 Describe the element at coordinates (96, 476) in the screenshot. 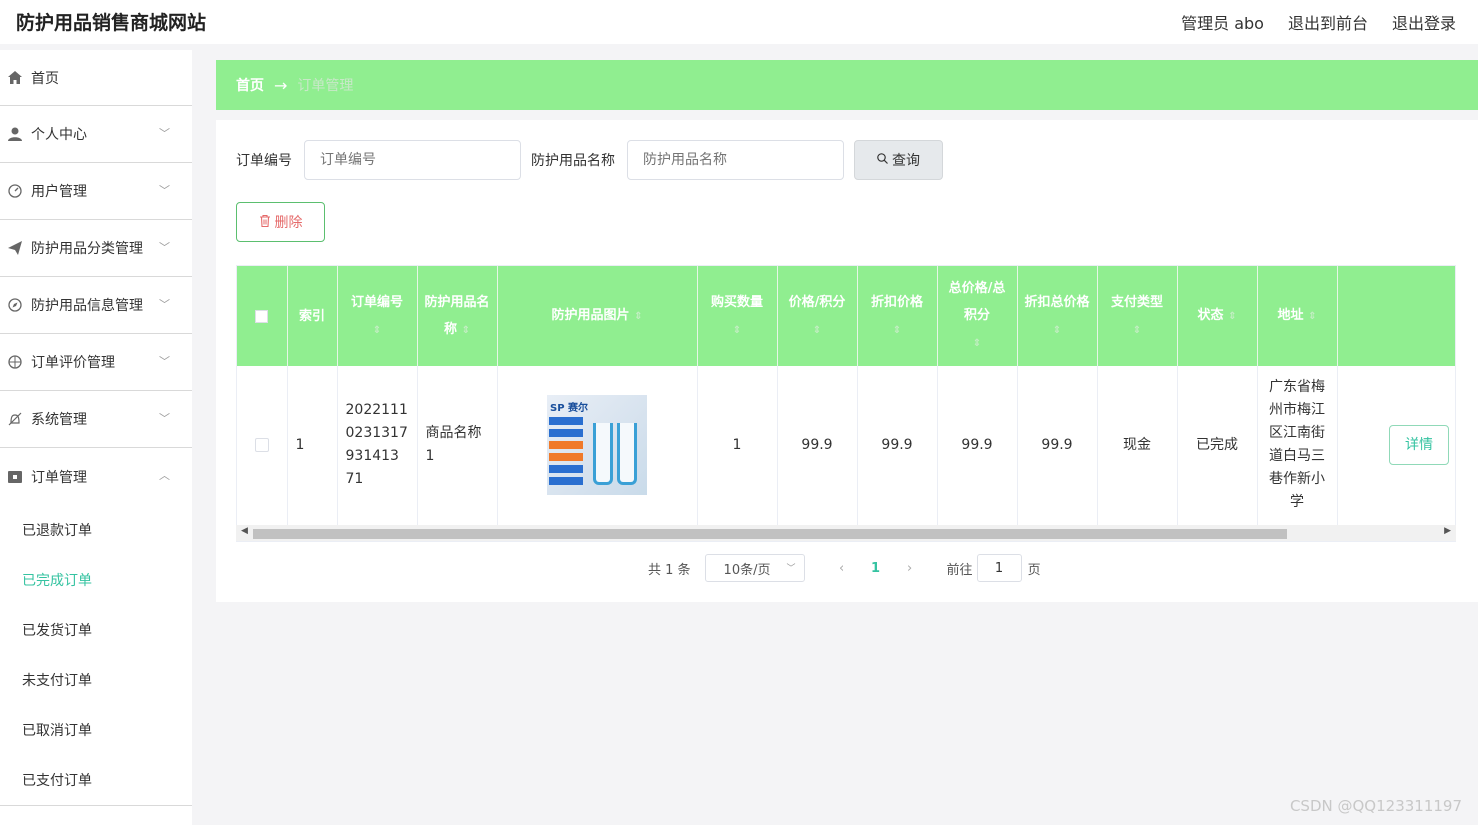

I see `sidebar-item-orders: 订单管理 ︿` at that location.